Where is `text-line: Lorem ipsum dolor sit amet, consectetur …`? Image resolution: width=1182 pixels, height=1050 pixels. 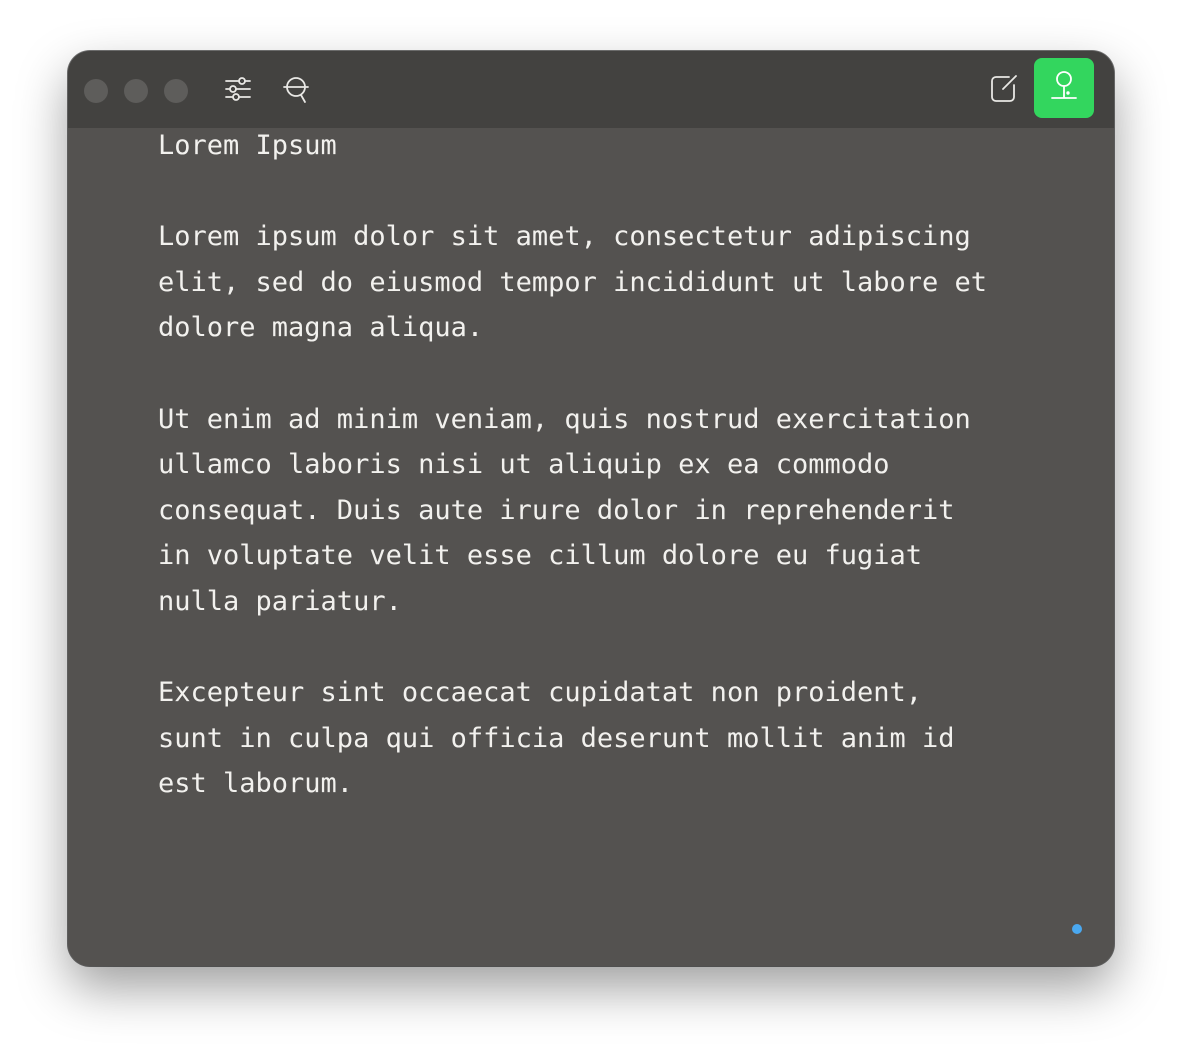 text-line: Lorem ipsum dolor sit amet, consectetur … is located at coordinates (608, 237).